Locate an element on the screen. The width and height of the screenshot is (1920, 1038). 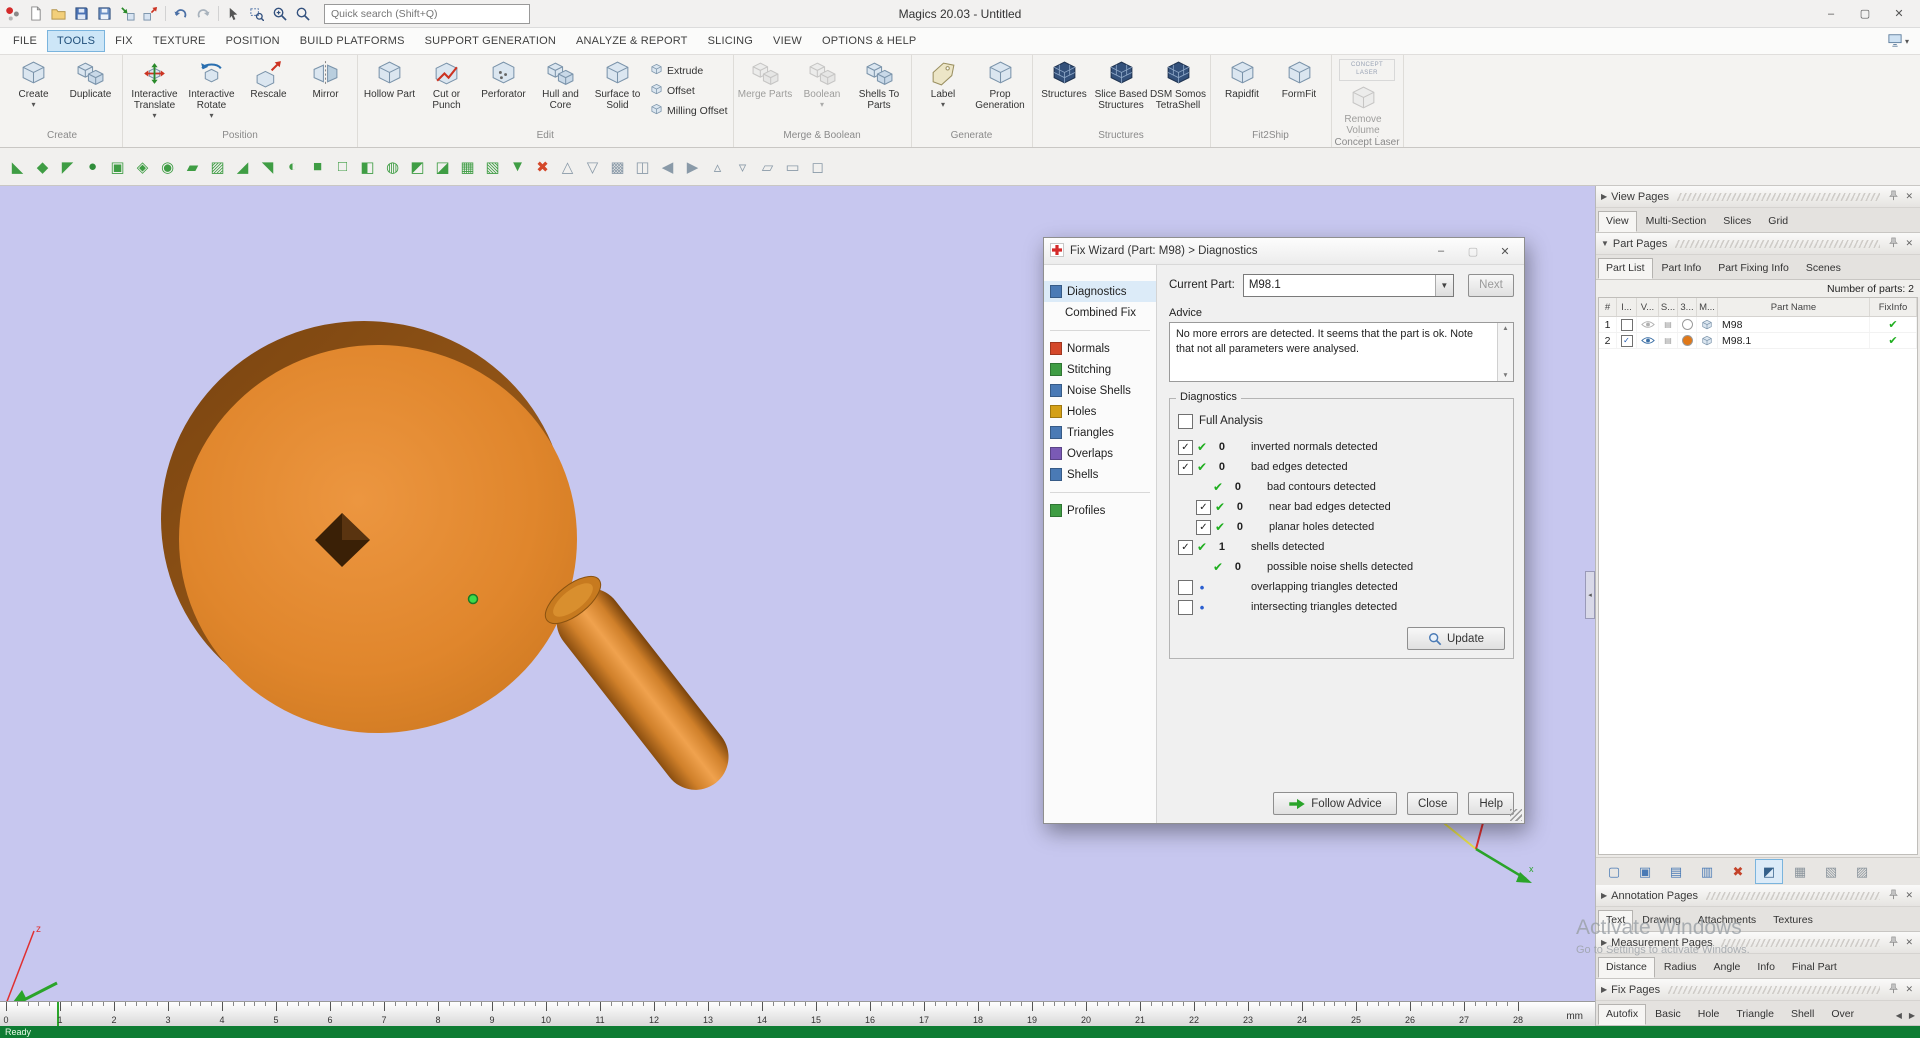
quick-search-input is located at coordinates (427, 13).